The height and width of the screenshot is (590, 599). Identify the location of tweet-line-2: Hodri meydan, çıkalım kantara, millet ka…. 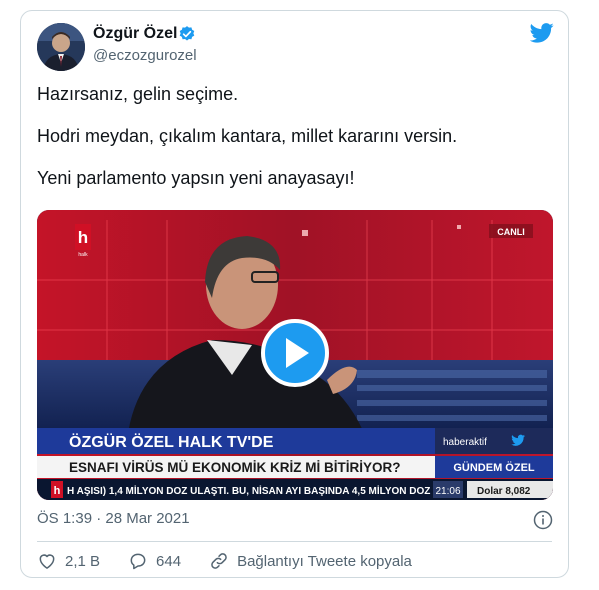
(247, 136).